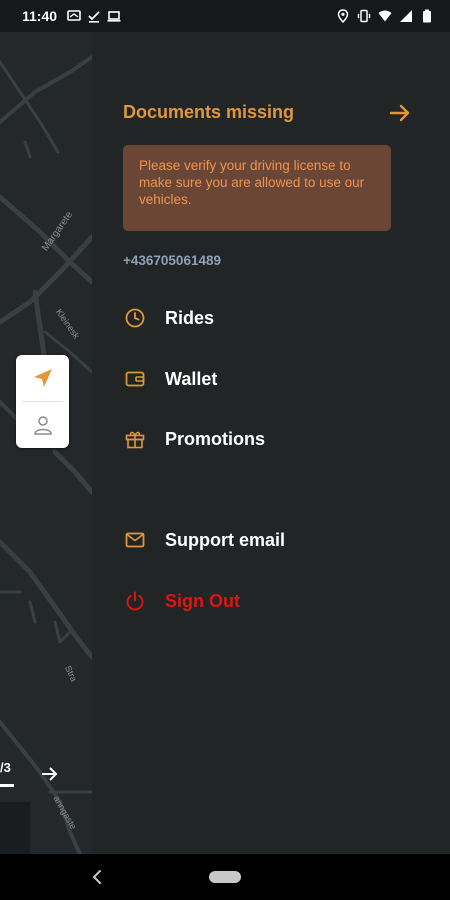  I want to click on power-icon, so click(135, 601).